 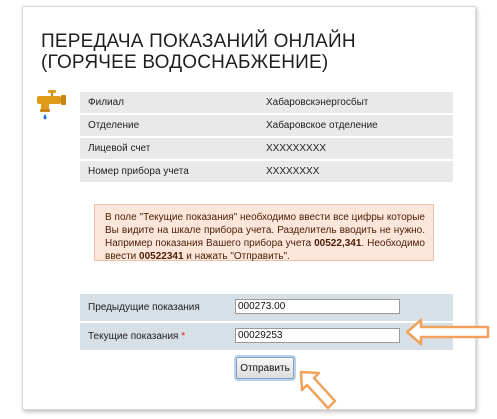 I want to click on info-value: Хабаровское отделение, so click(x=354, y=125).